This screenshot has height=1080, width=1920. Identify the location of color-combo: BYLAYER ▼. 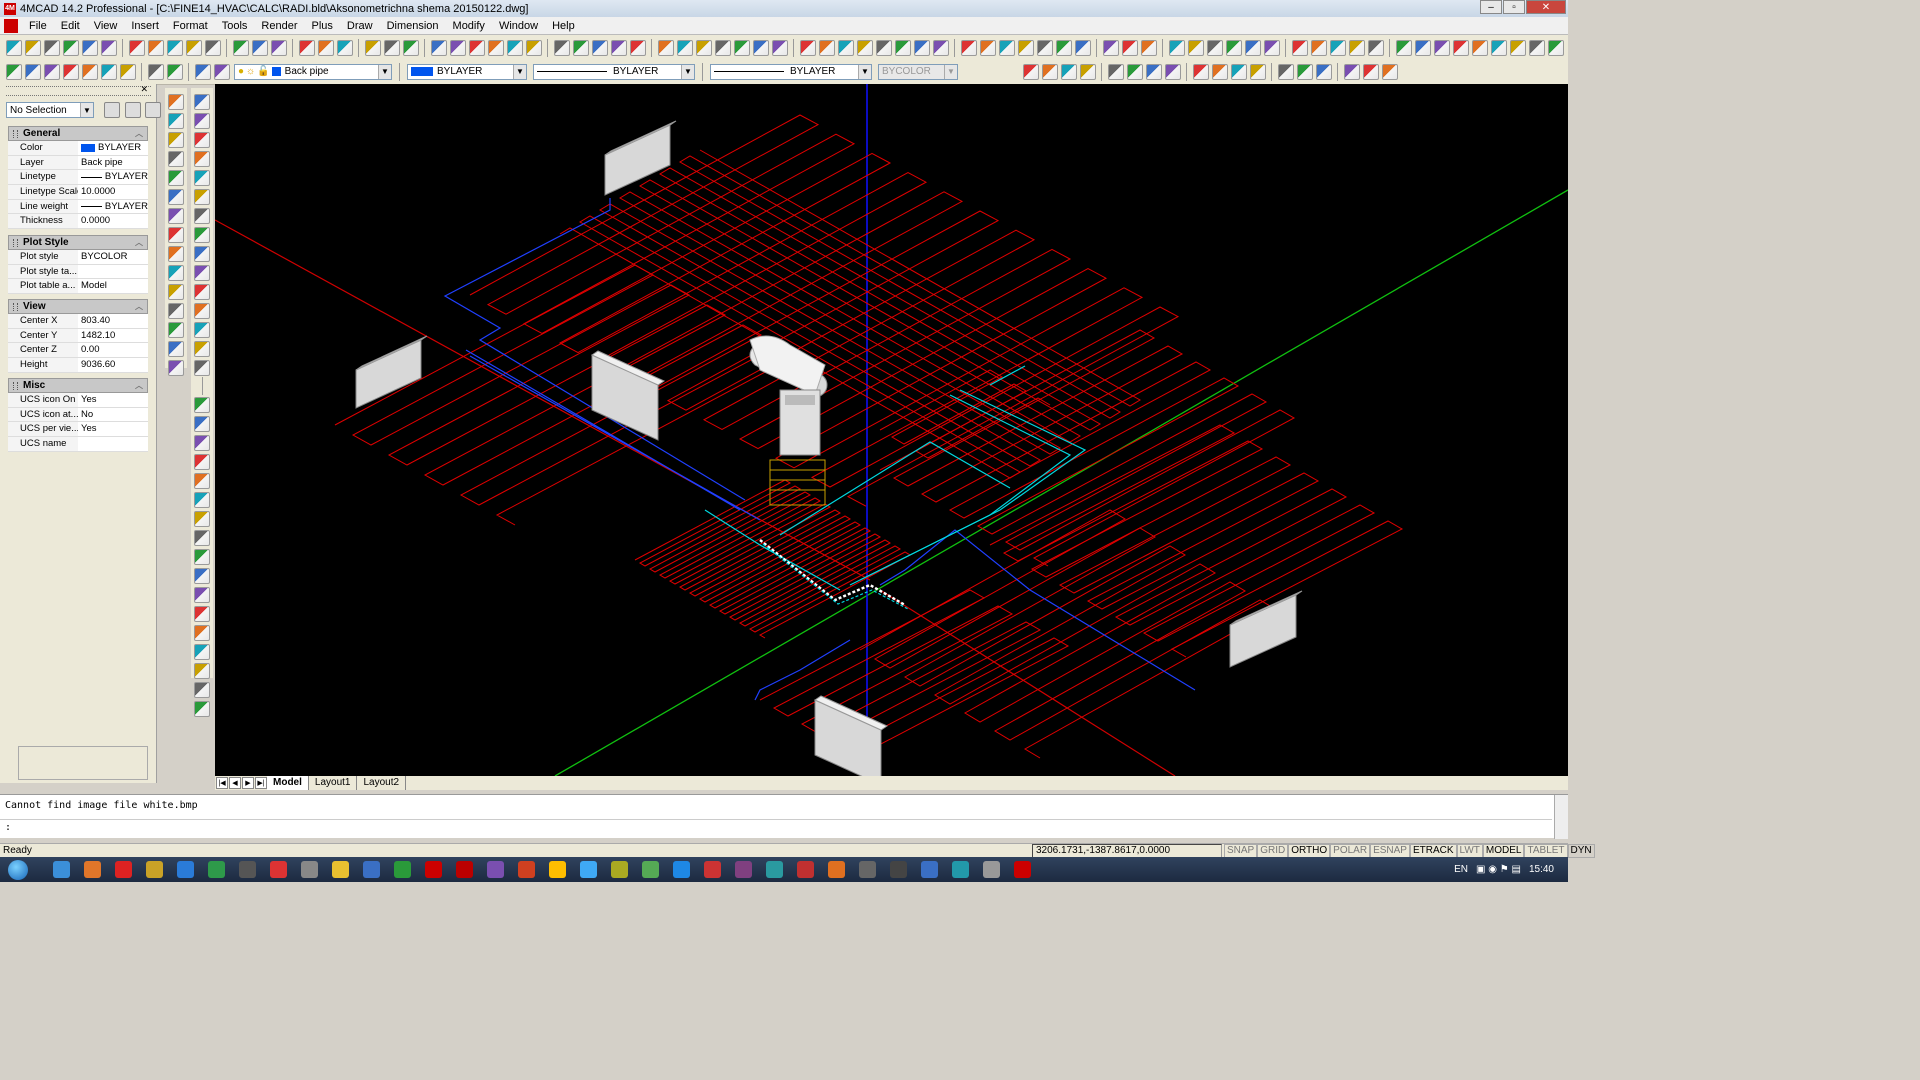
(467, 71).